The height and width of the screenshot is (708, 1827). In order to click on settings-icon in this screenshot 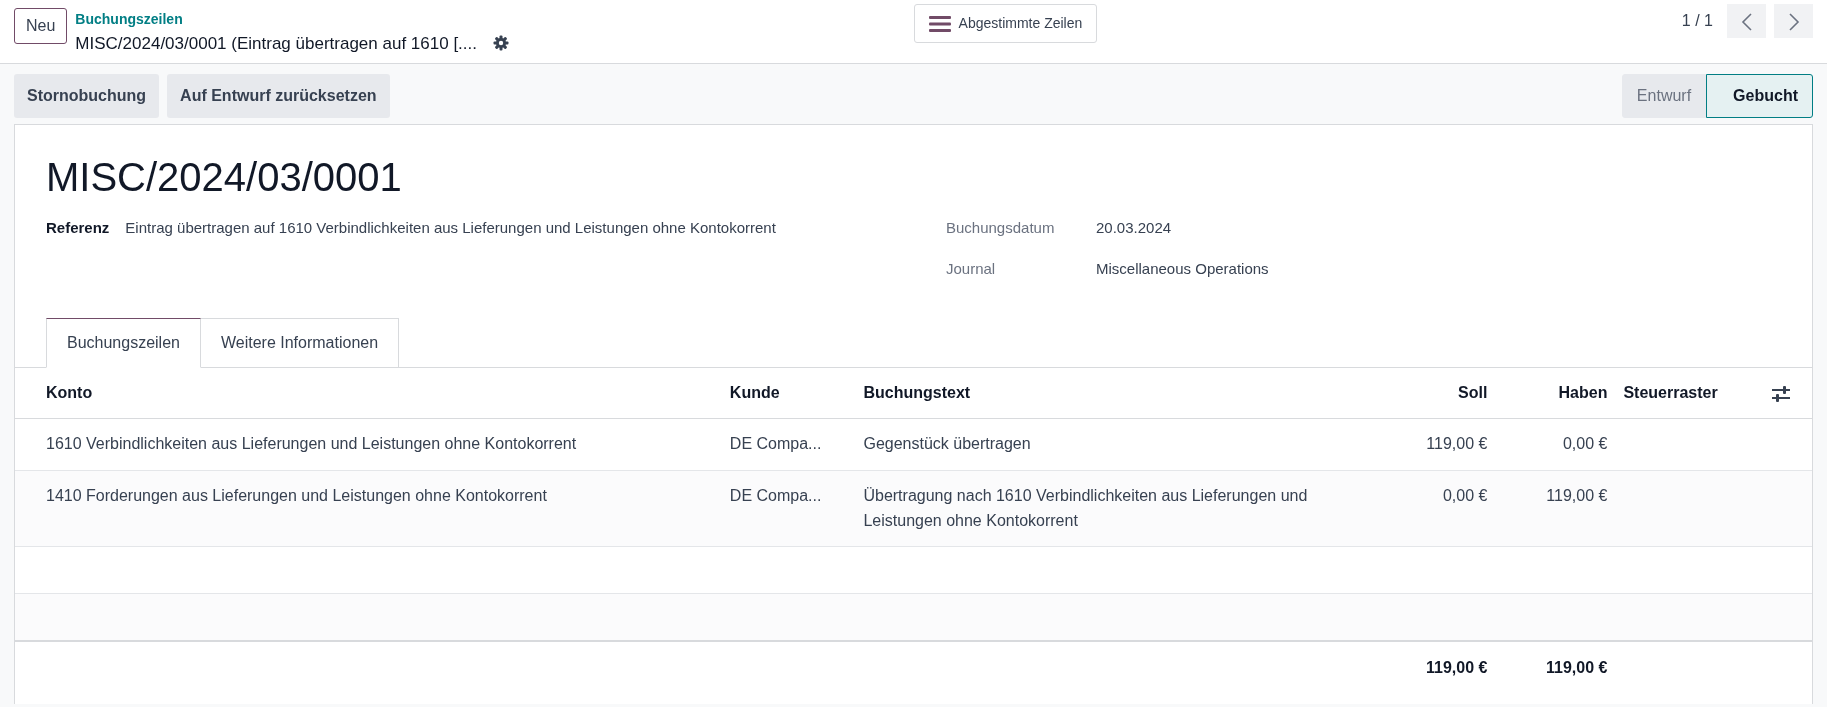, I will do `click(501, 43)`.